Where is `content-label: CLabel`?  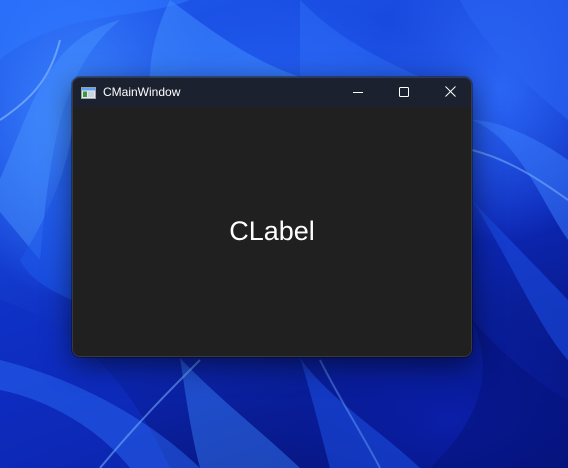
content-label: CLabel is located at coordinates (272, 231).